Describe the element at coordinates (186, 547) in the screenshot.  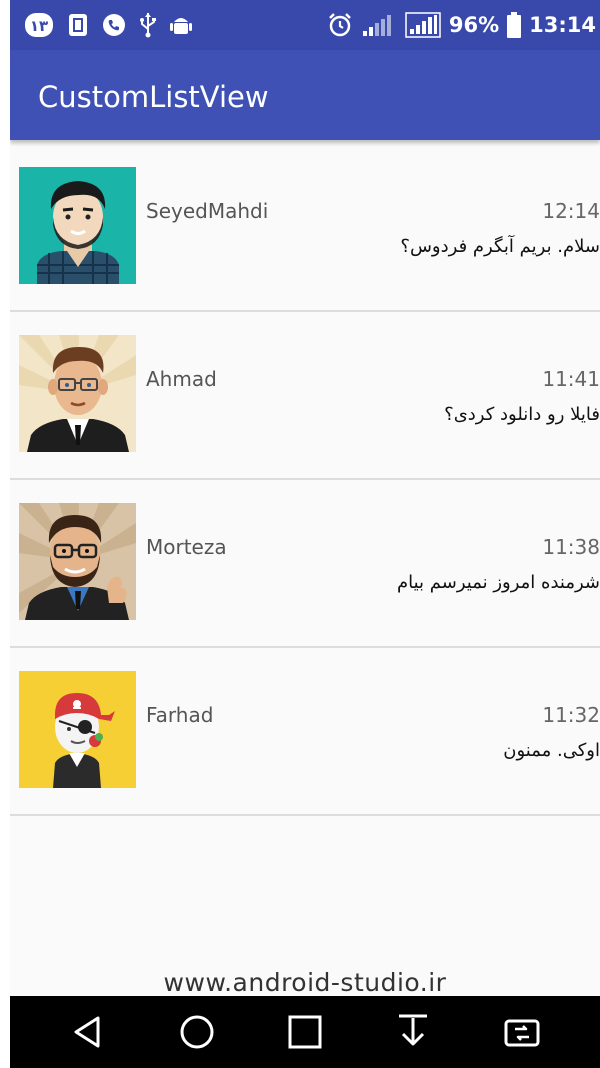
I see `contact-name: Morteza` at that location.